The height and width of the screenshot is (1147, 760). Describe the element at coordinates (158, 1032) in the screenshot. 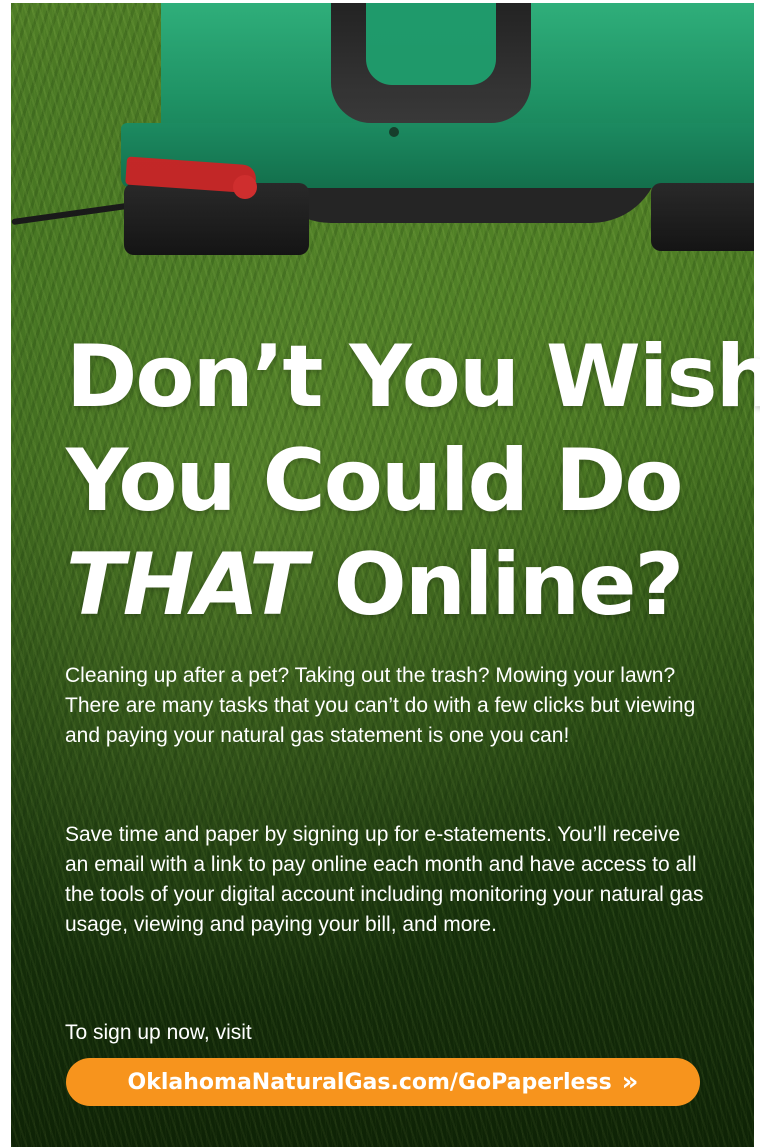

I see `signup-prompt: To sign up now, visit` at that location.